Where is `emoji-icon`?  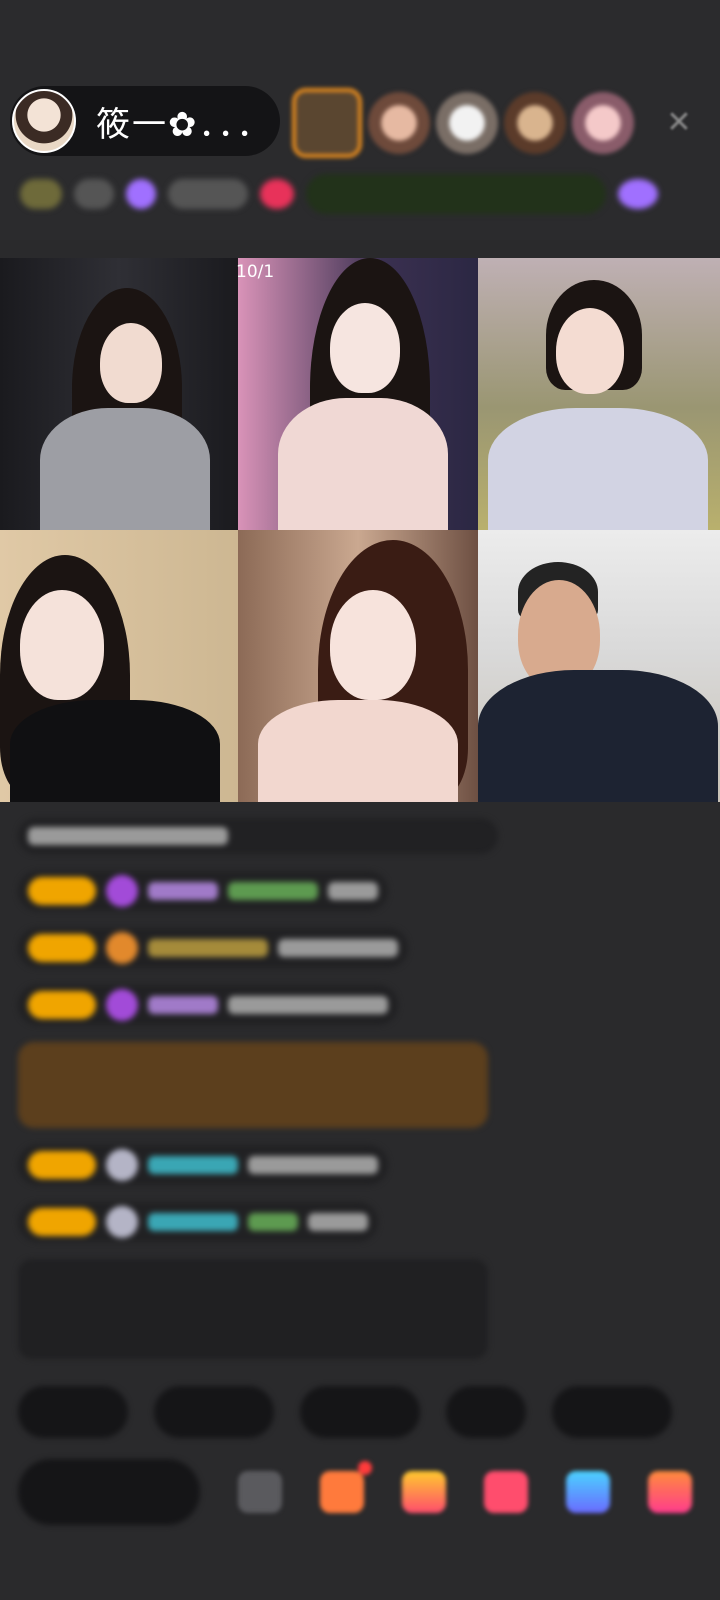
emoji-icon is located at coordinates (260, 1492).